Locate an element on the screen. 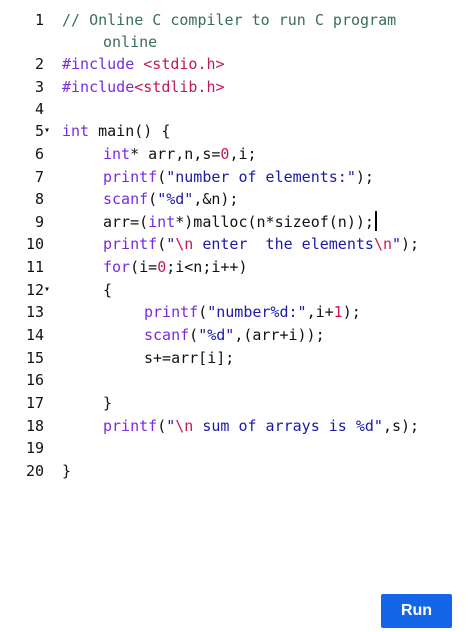 The width and height of the screenshot is (474, 632). code-line: 7 printf("number of elements:"); is located at coordinates (237, 177).